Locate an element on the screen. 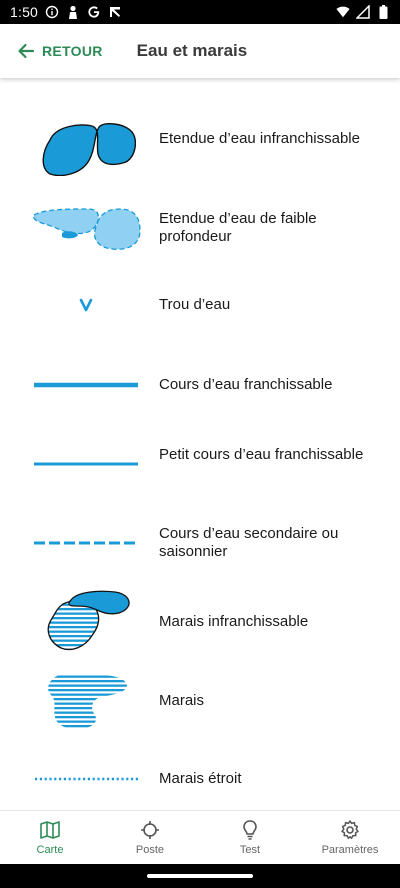  nav-item-carte: Carte is located at coordinates (50, 837).